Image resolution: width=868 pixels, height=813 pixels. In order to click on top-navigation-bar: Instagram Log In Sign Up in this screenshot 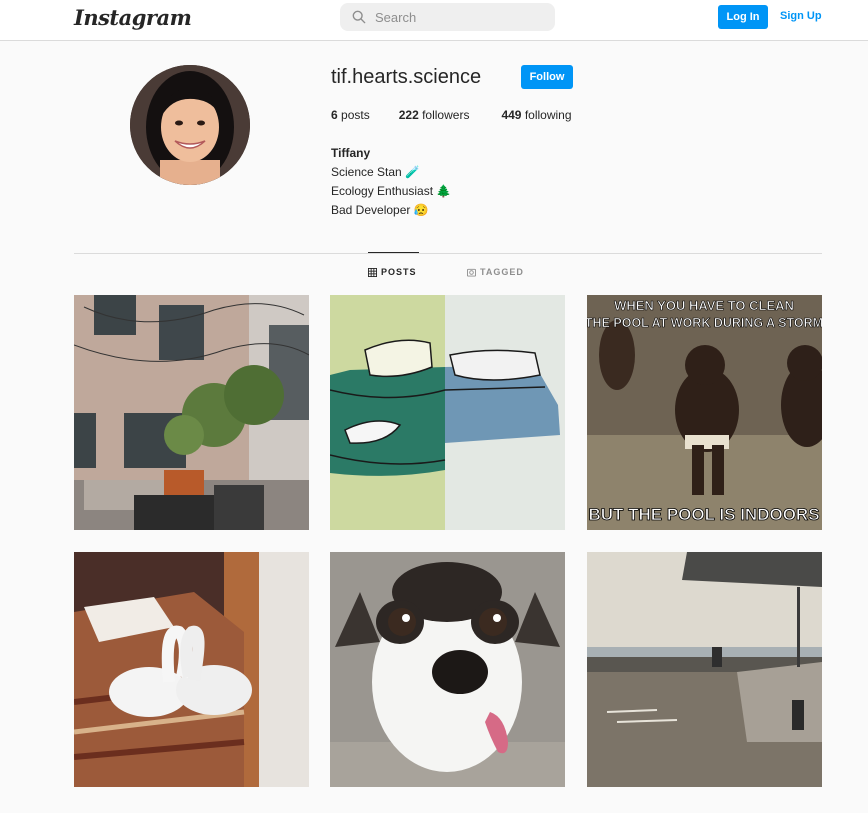, I will do `click(434, 20)`.